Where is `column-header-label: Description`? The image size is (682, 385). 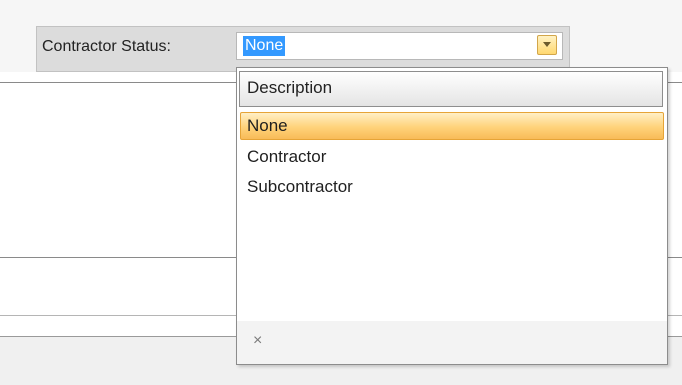 column-header-label: Description is located at coordinates (290, 87).